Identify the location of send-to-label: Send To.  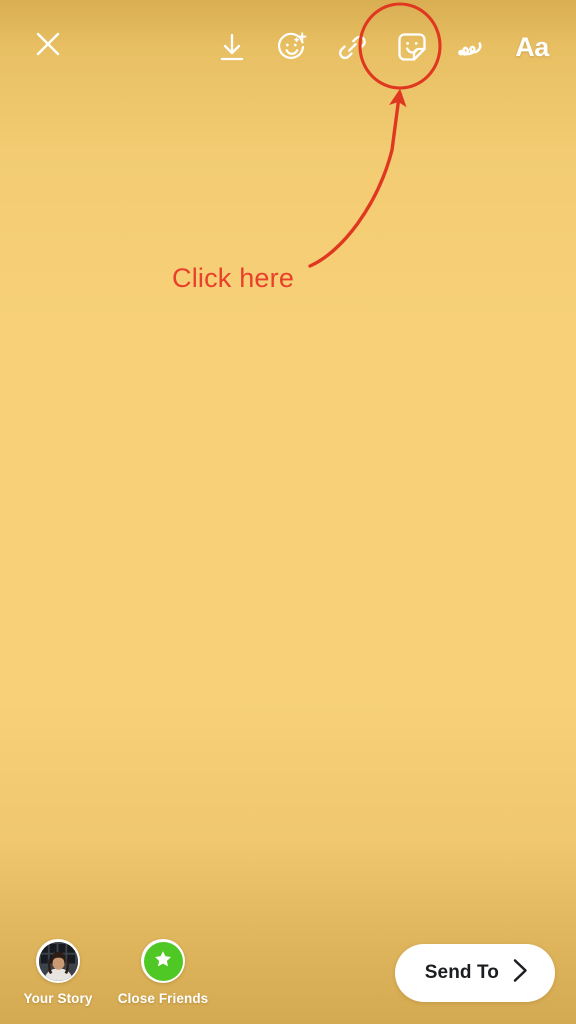
(461, 972).